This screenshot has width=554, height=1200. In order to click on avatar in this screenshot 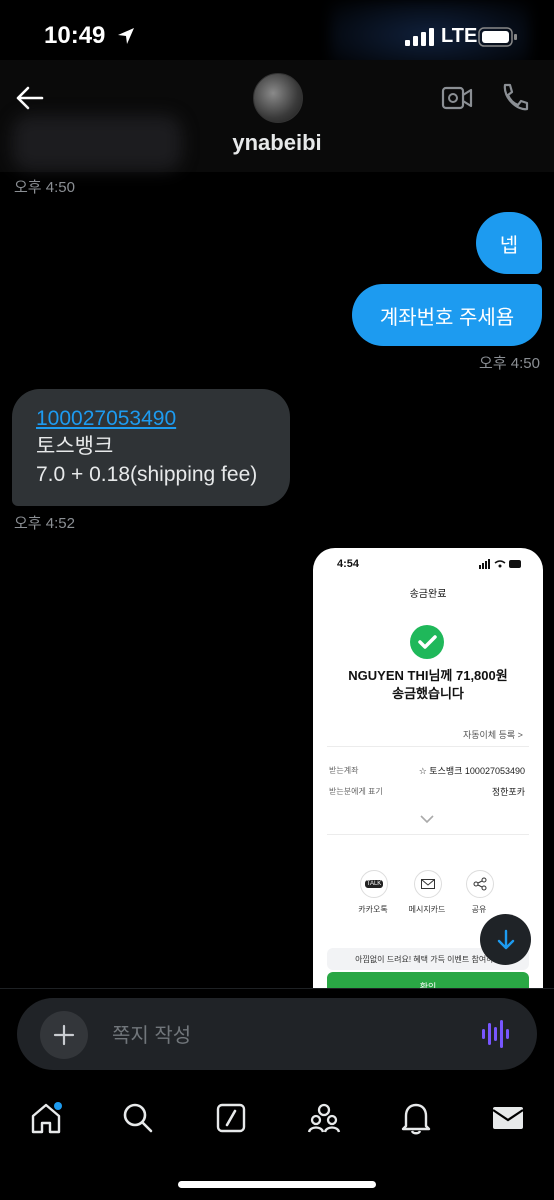, I will do `click(278, 98)`.